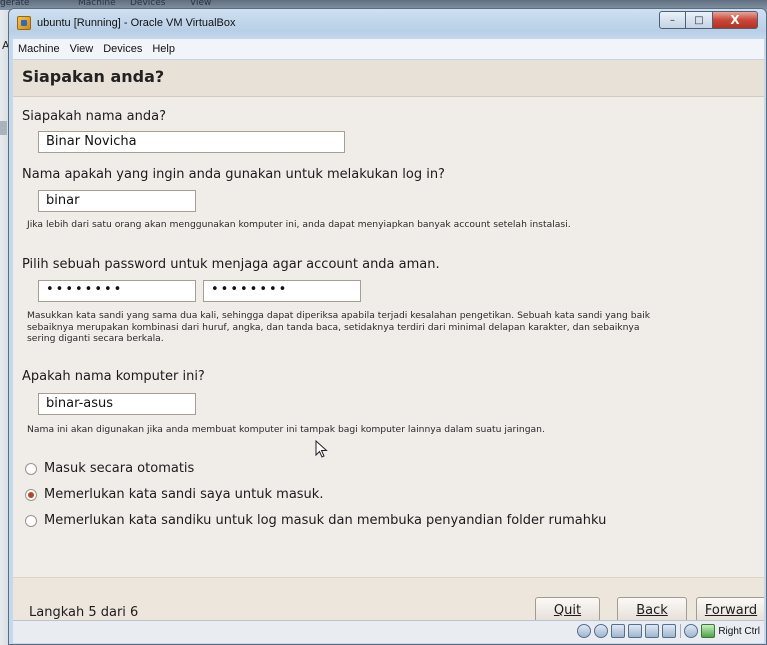  What do you see at coordinates (93, 76) in the screenshot?
I see `page-title: Siapakan anda?` at bounding box center [93, 76].